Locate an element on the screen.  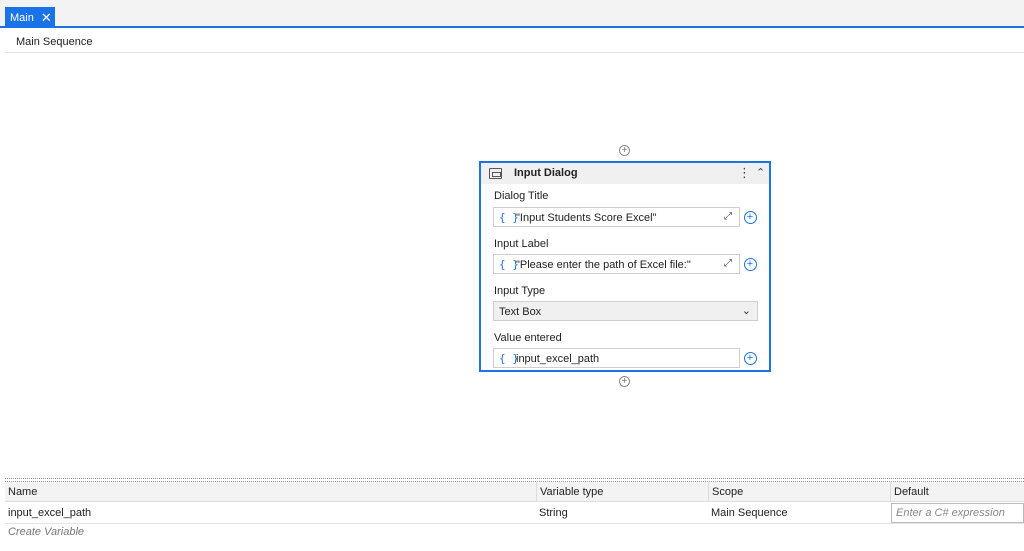
input-label-value: "Please enter the path of Excel file:" is located at coordinates (603, 265).